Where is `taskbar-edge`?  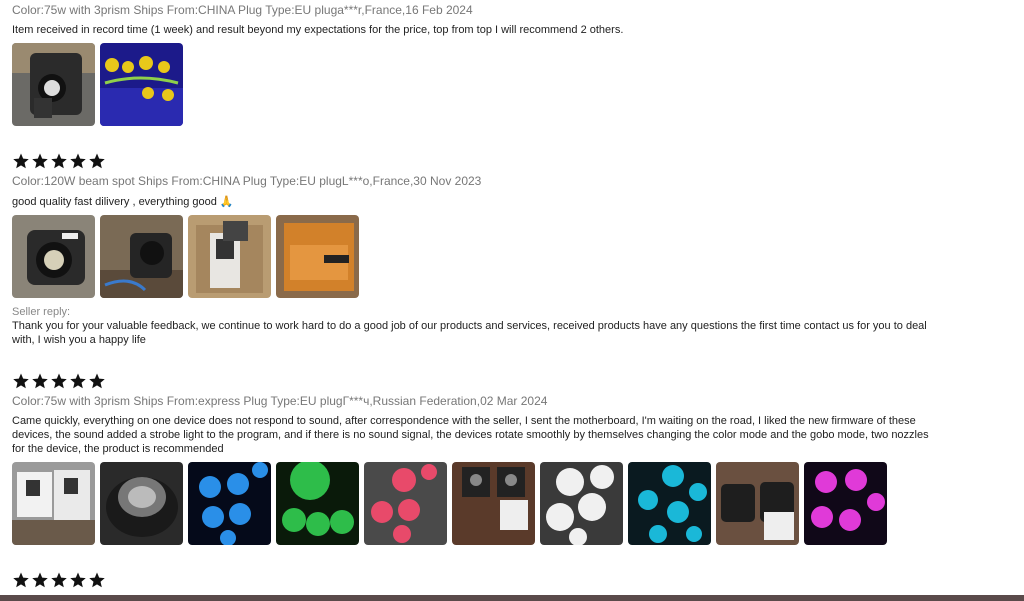 taskbar-edge is located at coordinates (512, 598).